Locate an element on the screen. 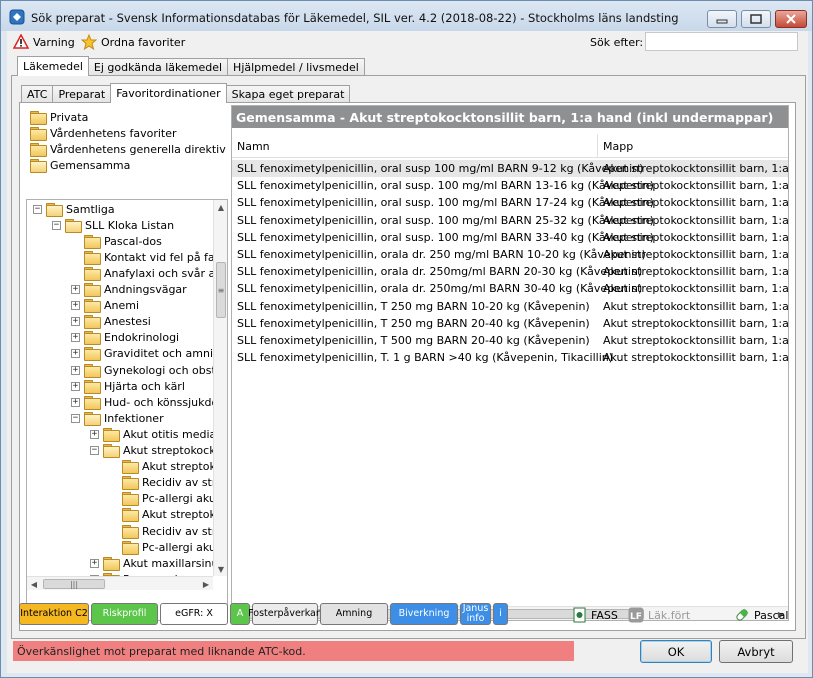  tree-node: − Samtliga is located at coordinates (74, 209).